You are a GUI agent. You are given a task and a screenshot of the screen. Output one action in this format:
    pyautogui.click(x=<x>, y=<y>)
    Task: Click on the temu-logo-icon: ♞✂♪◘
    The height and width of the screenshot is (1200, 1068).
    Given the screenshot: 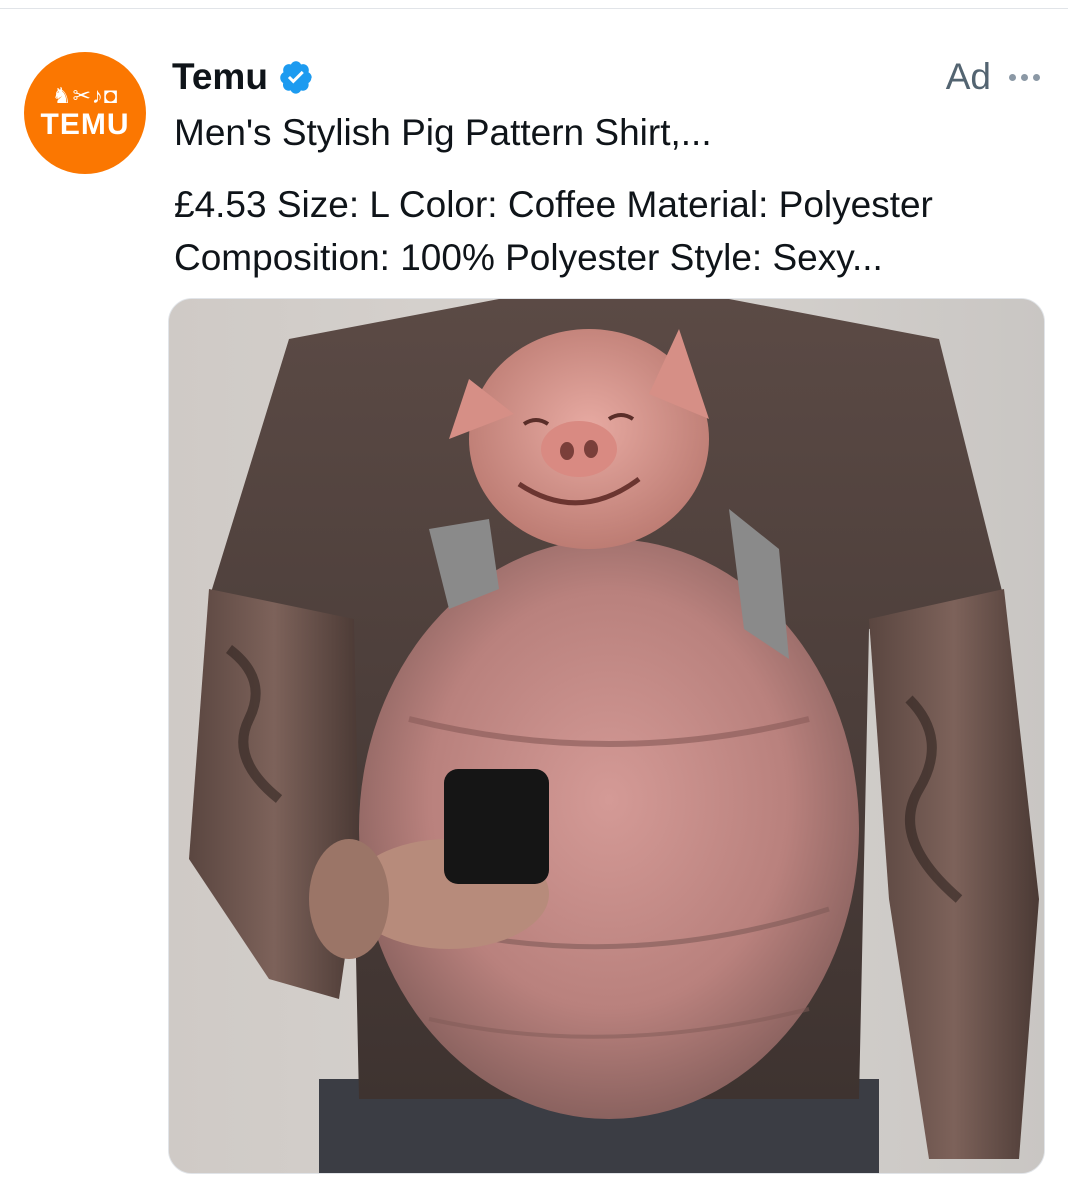 What is the action you would take?
    pyautogui.click(x=85, y=95)
    